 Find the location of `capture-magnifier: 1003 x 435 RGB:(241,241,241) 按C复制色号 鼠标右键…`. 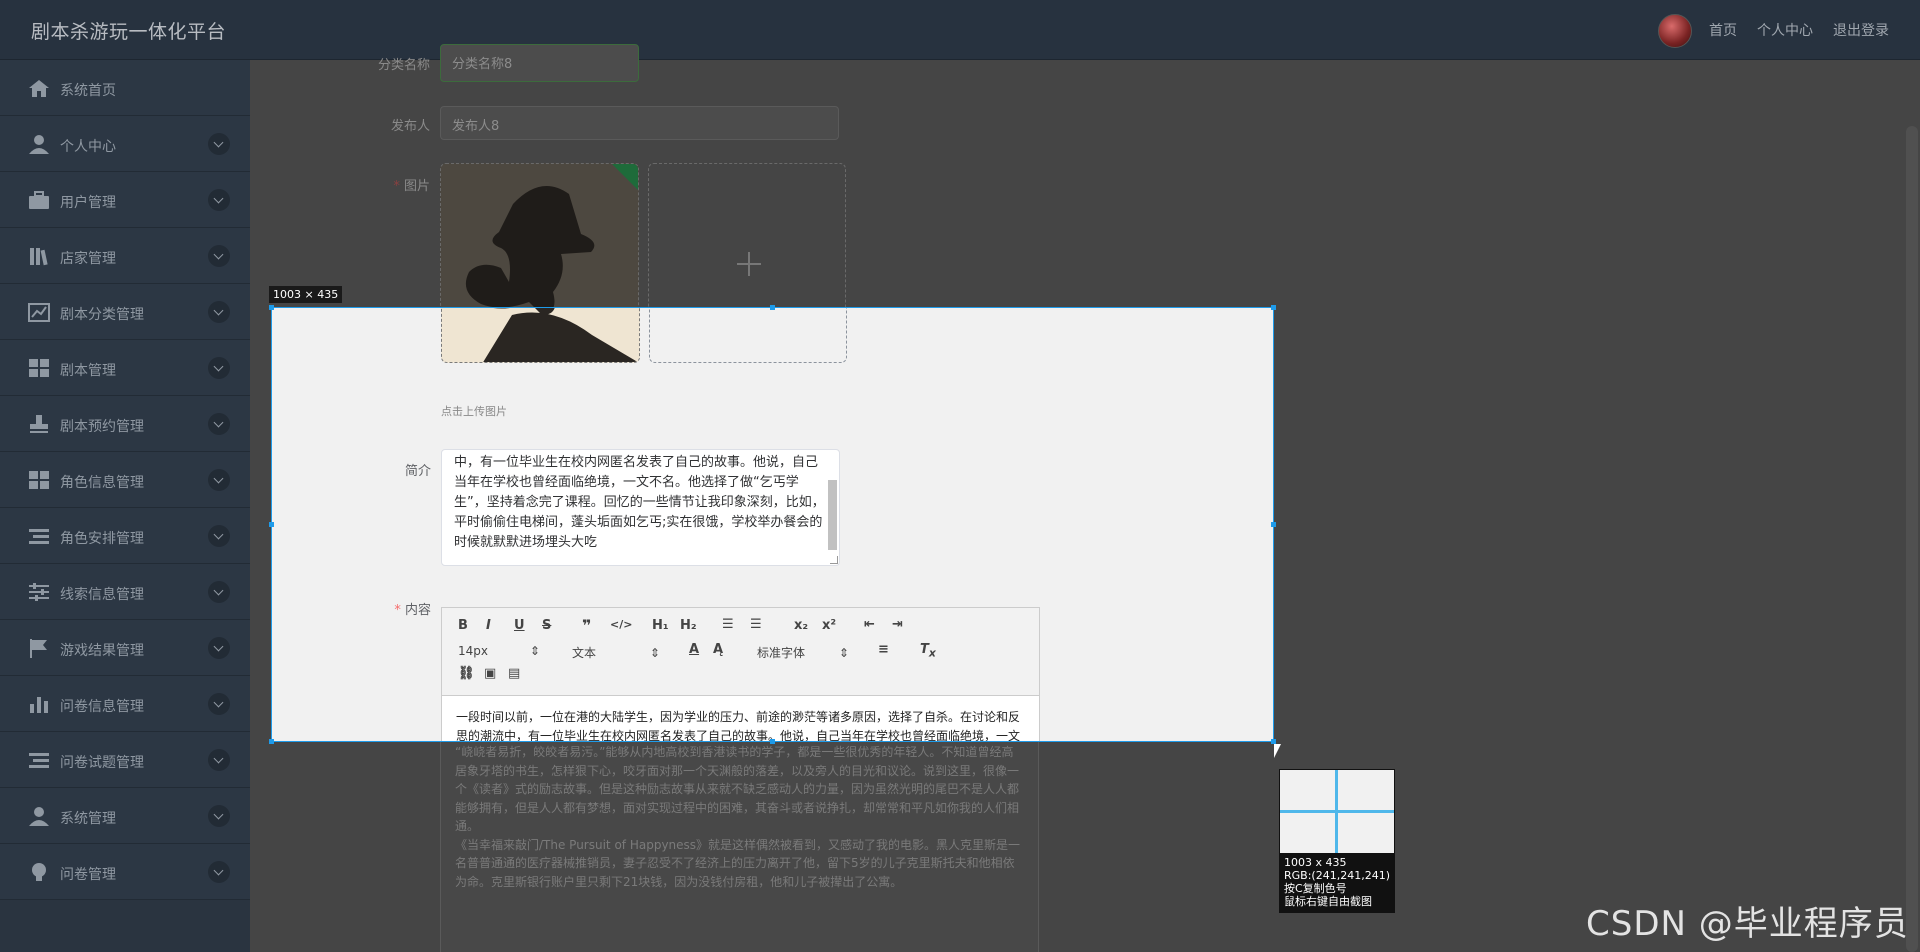

capture-magnifier: 1003 x 435 RGB:(241,241,241) 按C复制色号 鼠标右键… is located at coordinates (1337, 841).